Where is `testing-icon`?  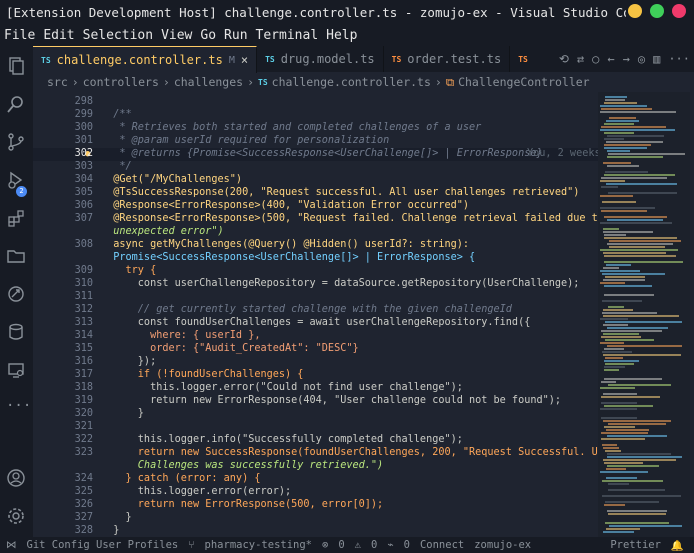
testing-icon is located at coordinates (16, 370).